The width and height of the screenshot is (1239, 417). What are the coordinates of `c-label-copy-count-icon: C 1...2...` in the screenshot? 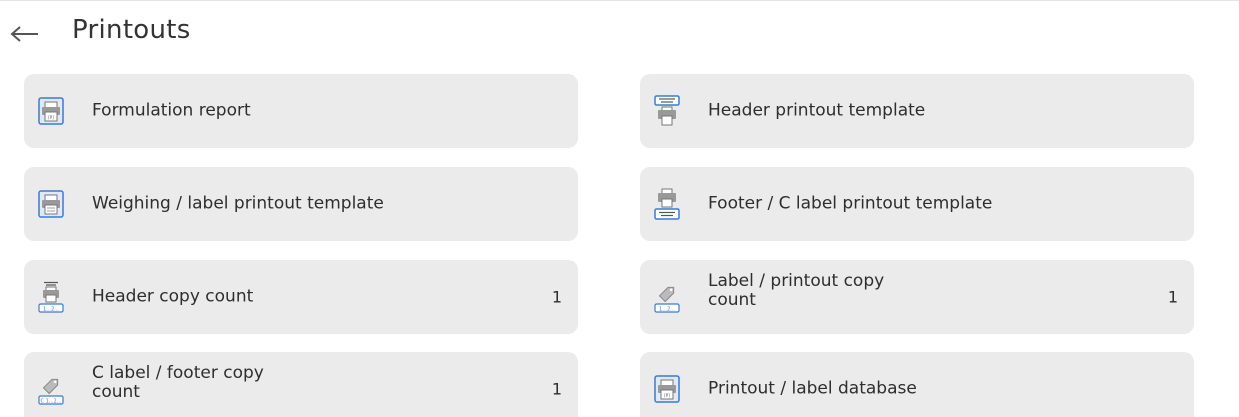 It's located at (51, 389).